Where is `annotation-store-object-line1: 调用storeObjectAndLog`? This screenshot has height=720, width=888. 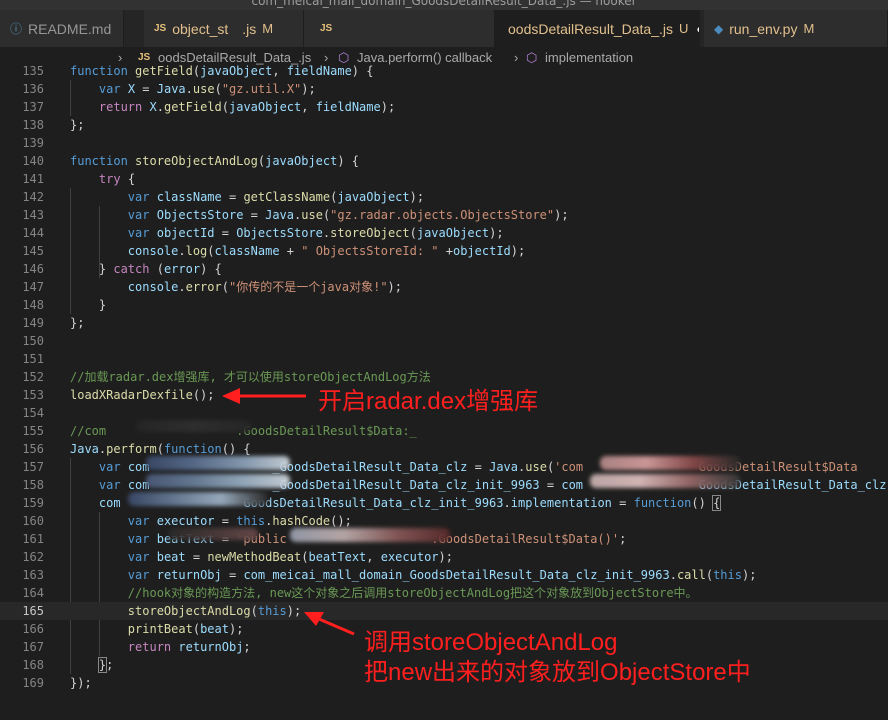 annotation-store-object-line1: 调用storeObjectAndLog is located at coordinates (491, 642).